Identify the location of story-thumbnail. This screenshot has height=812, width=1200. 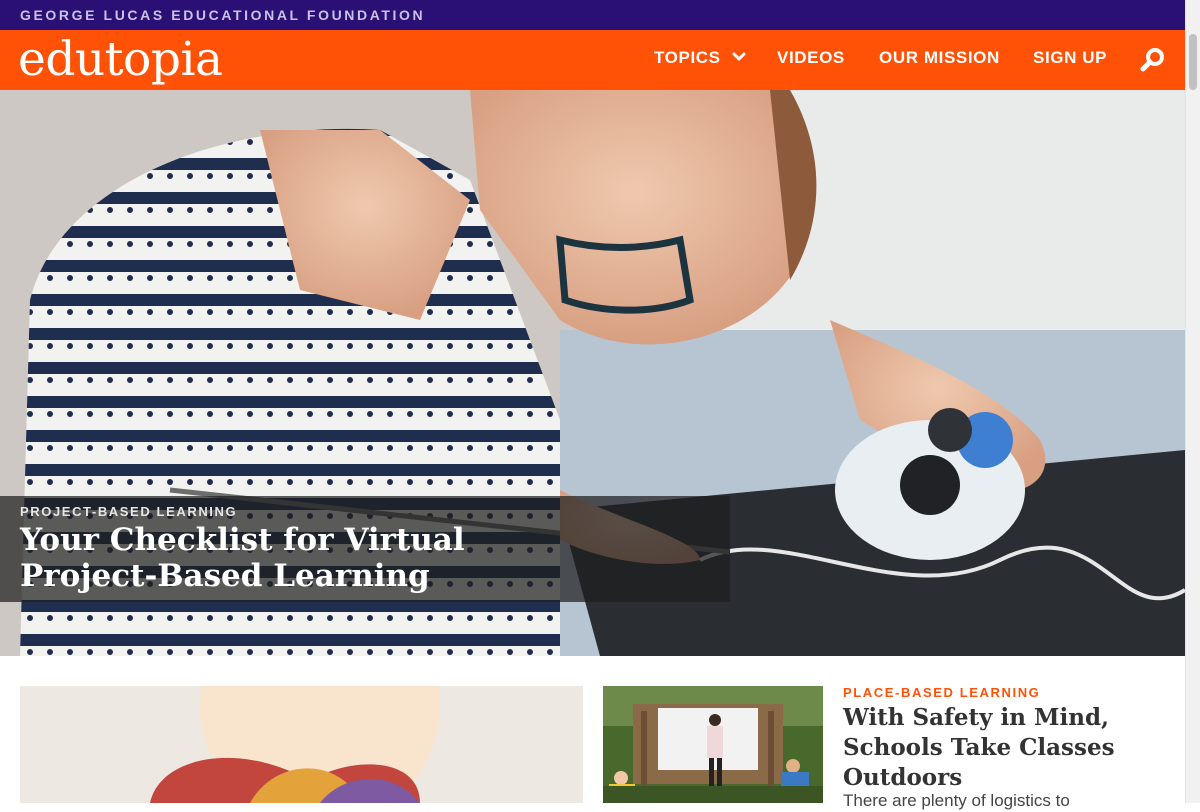
(713, 744).